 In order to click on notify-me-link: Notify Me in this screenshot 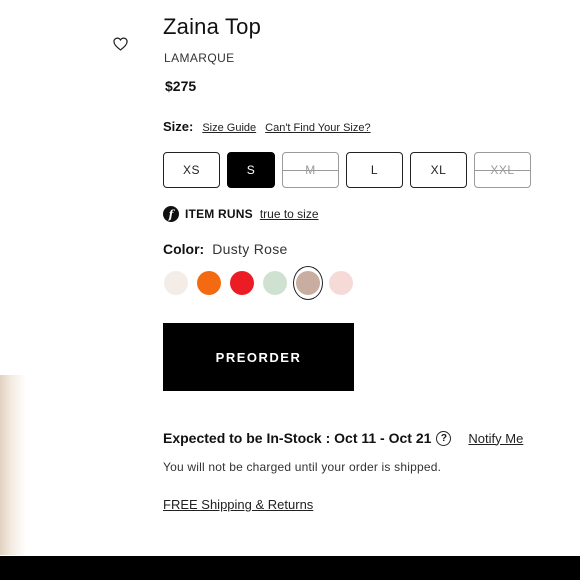, I will do `click(495, 438)`.